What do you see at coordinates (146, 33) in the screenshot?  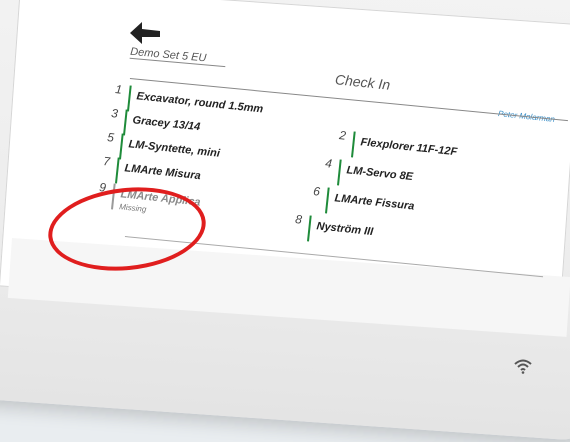 I see `back-arrow-icon` at bounding box center [146, 33].